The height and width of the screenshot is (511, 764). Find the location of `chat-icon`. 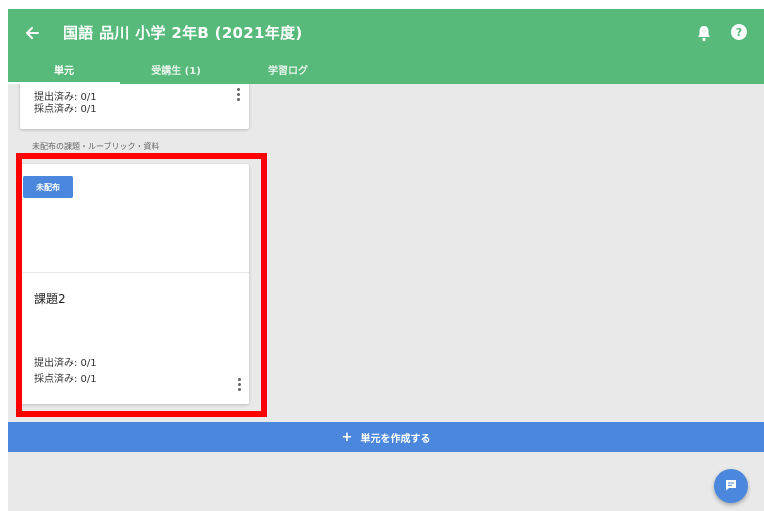

chat-icon is located at coordinates (731, 486).